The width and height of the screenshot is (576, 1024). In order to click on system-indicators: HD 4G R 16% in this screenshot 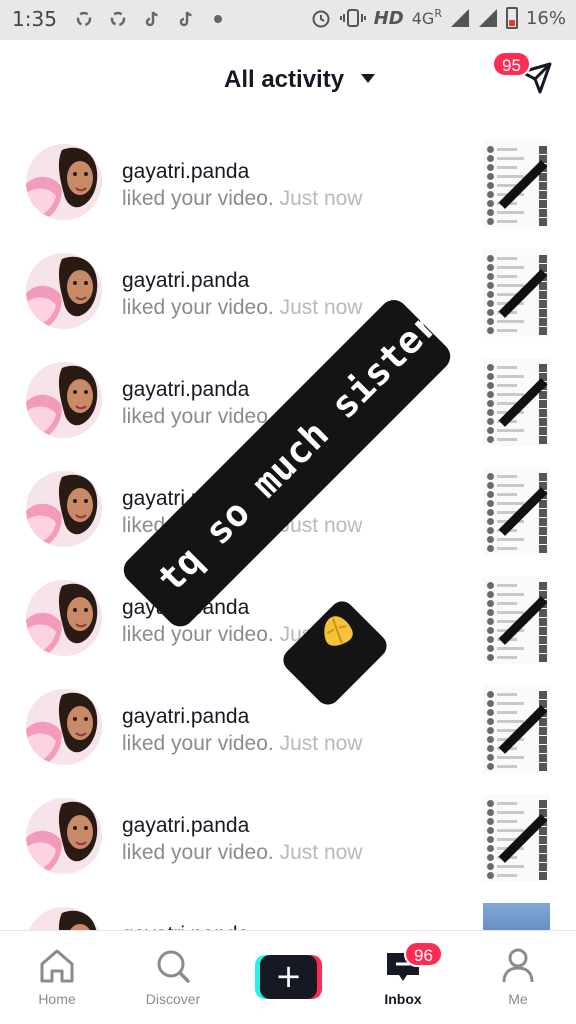, I will do `click(438, 18)`.